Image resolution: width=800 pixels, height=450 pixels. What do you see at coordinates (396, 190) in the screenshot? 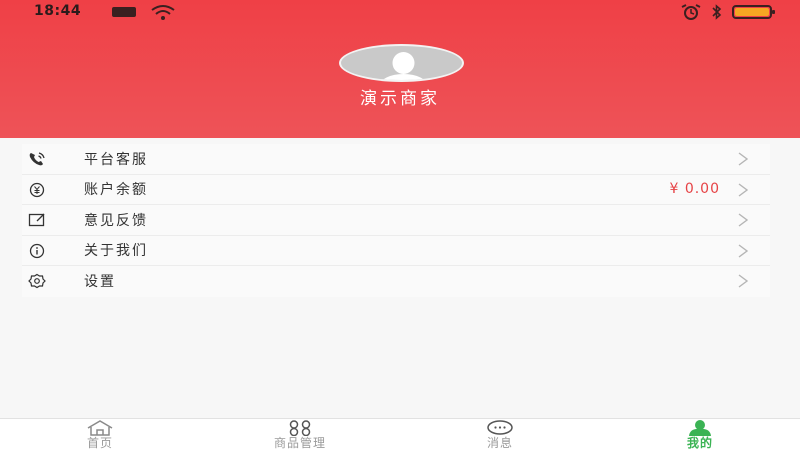
I see `menu-item-account-balance: 账户余额 ¥ 0.00` at bounding box center [396, 190].